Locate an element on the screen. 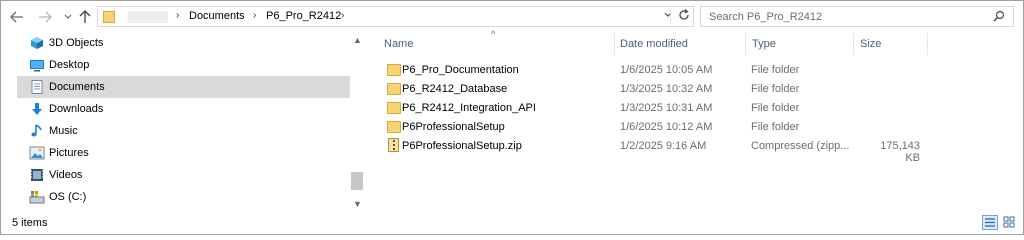 The image size is (1024, 240). file-name: P6_R2412_Database is located at coordinates (455, 89).